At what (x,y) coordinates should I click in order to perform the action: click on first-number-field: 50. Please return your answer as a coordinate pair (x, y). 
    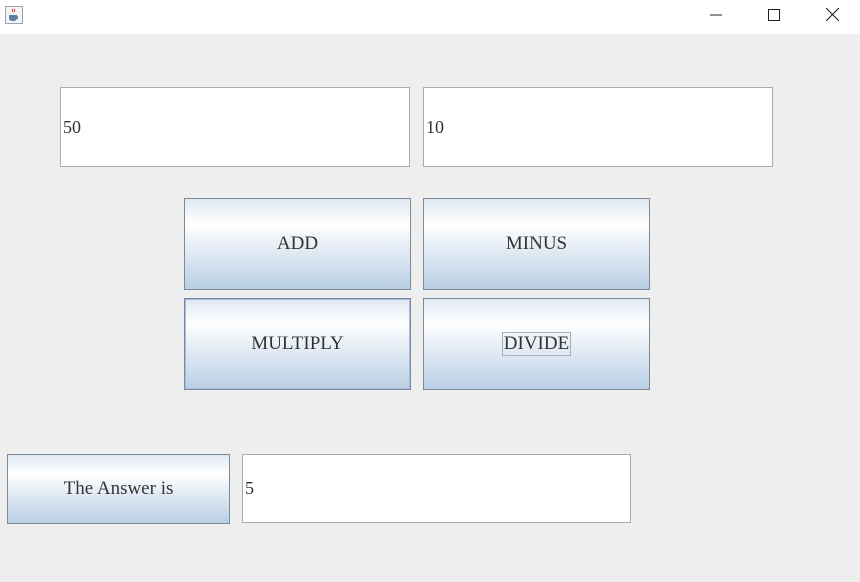
    Looking at the image, I should click on (235, 127).